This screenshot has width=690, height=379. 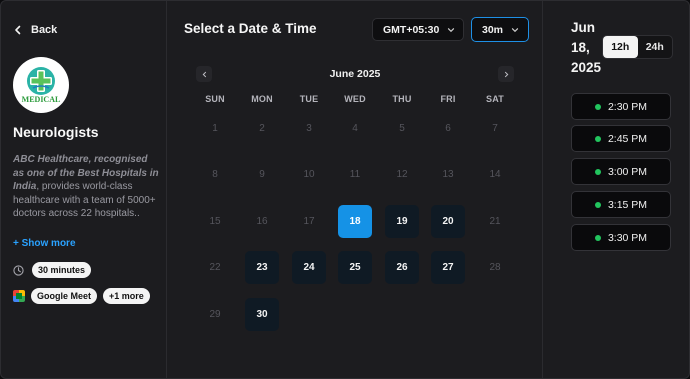 What do you see at coordinates (309, 174) in the screenshot?
I see `calendar-day-disabled: 10` at bounding box center [309, 174].